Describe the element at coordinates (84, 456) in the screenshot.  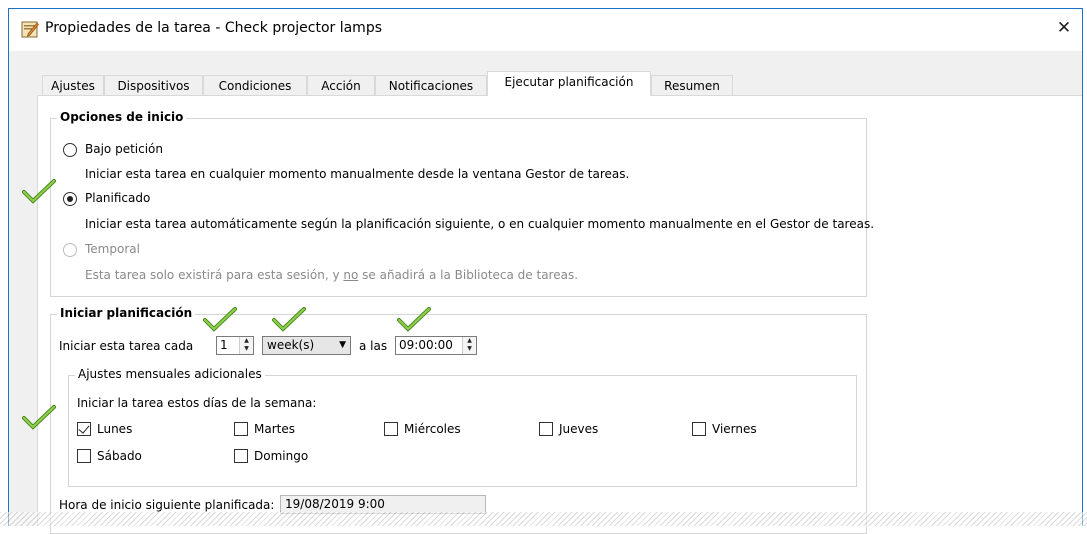
I see `day-sabado-checkbox` at that location.